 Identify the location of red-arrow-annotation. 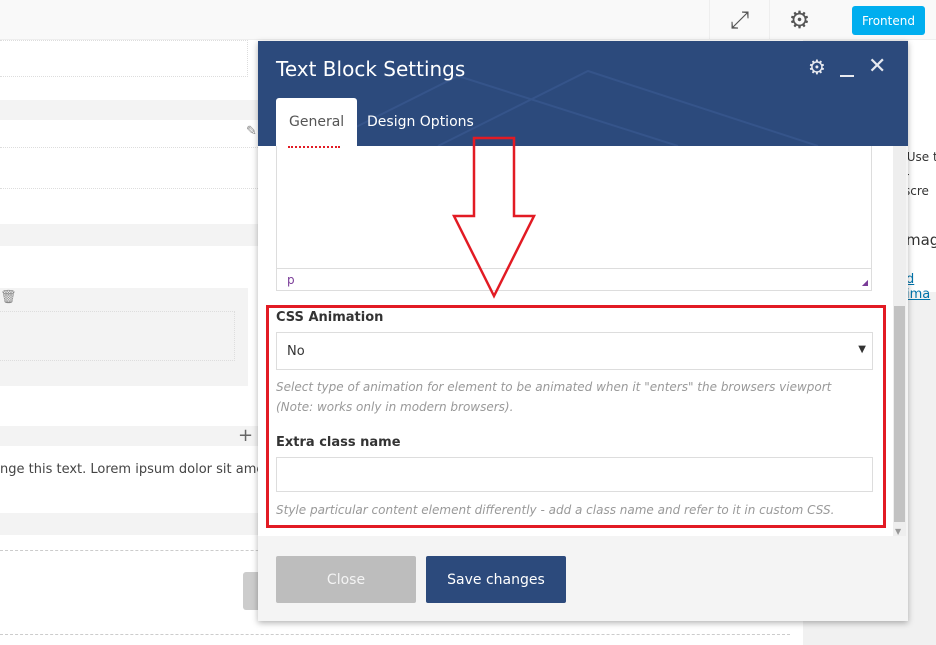
(494, 217).